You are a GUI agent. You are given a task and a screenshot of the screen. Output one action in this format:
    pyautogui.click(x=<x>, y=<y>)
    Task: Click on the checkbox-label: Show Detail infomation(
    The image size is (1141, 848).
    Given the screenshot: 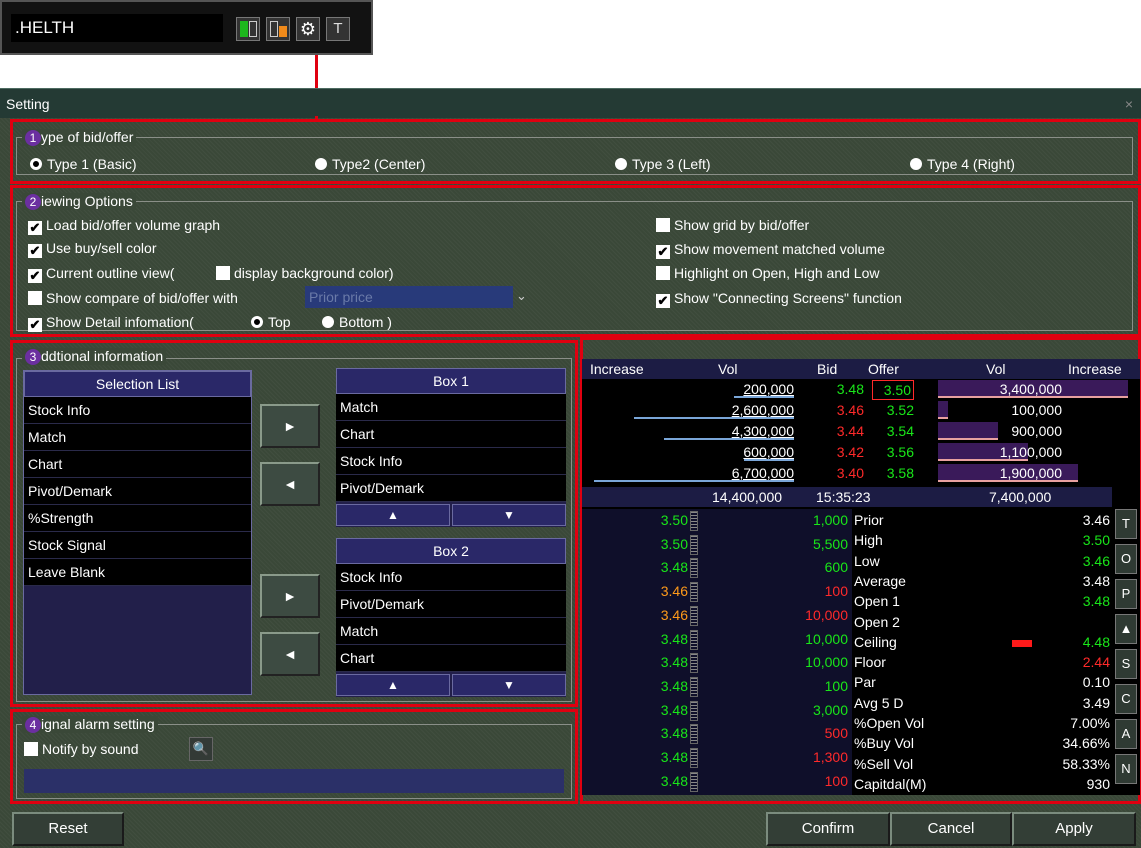 What is the action you would take?
    pyautogui.click(x=120, y=322)
    